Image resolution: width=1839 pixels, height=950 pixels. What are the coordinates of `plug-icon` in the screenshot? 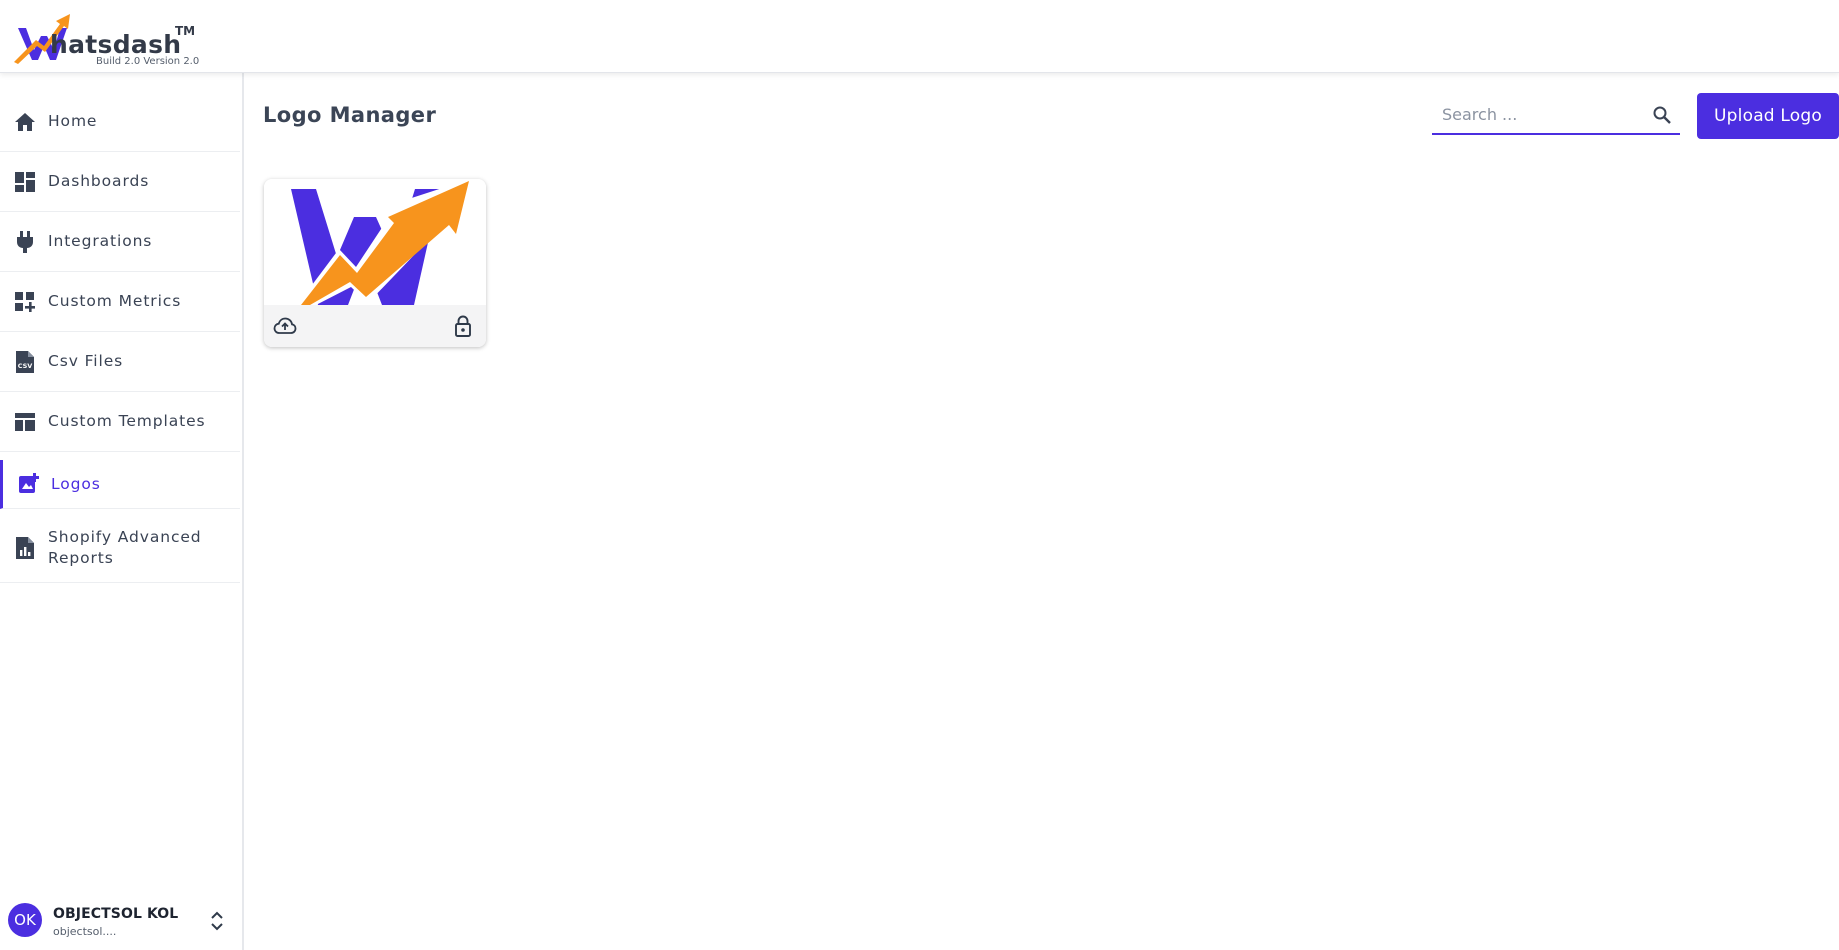 It's located at (25, 242).